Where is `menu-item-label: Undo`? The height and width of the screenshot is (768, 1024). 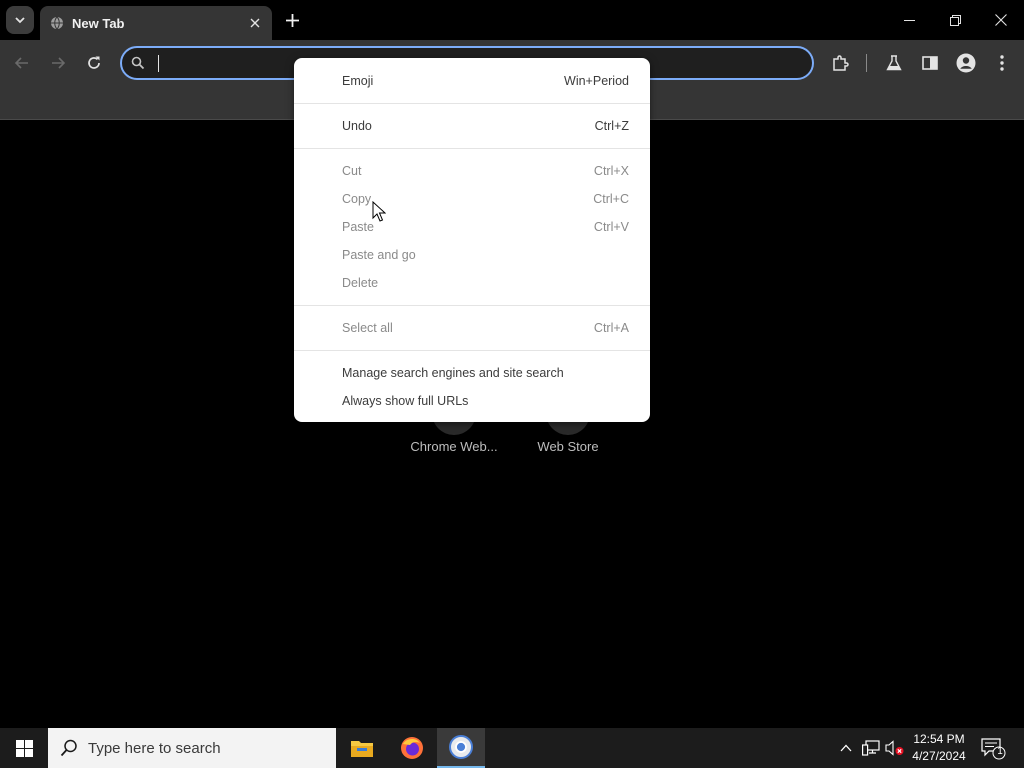 menu-item-label: Undo is located at coordinates (357, 126).